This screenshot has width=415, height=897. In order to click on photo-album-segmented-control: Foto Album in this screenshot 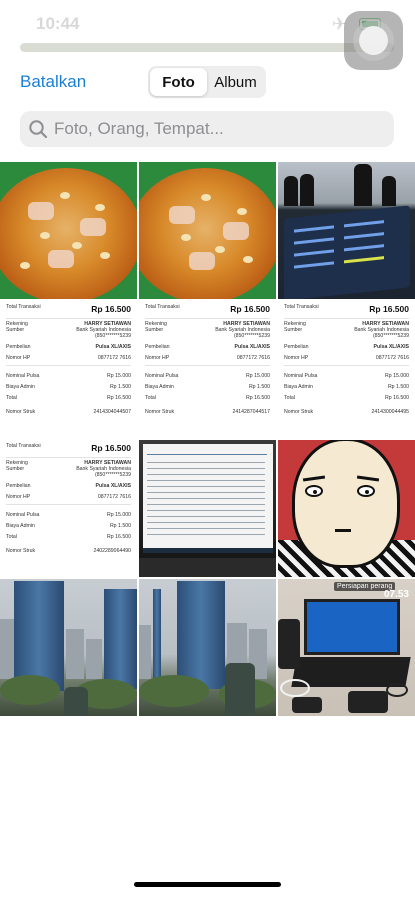, I will do `click(207, 82)`.